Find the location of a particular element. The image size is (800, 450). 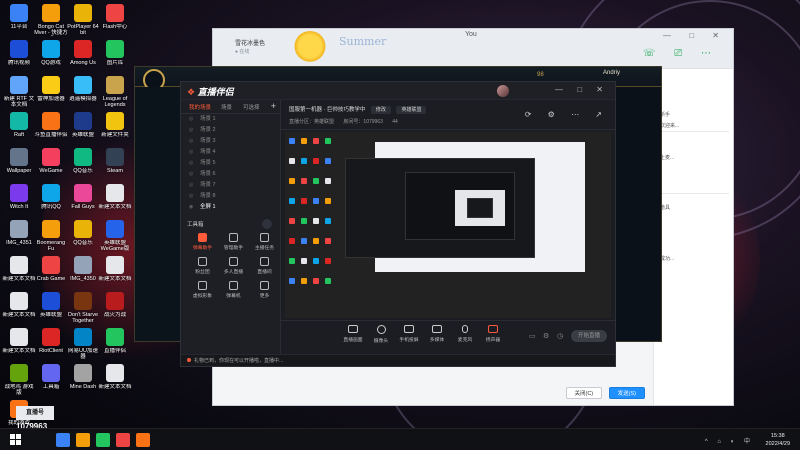

desktop-icon: IMG_4351 is located at coordinates (19, 236).